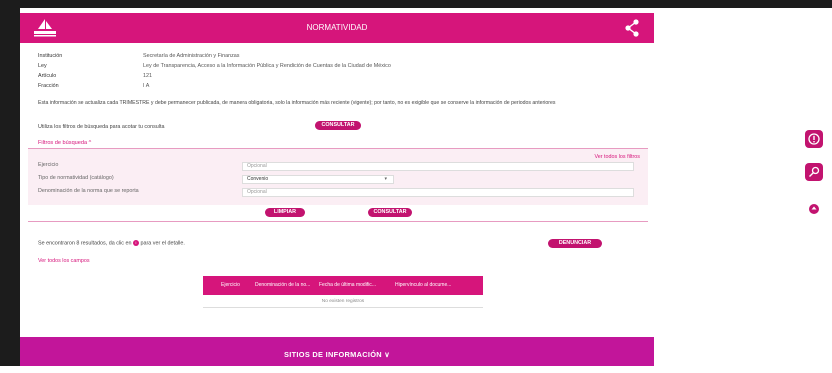 This screenshot has width=832, height=373. I want to click on consult-button: CONSULTAR, so click(390, 212).